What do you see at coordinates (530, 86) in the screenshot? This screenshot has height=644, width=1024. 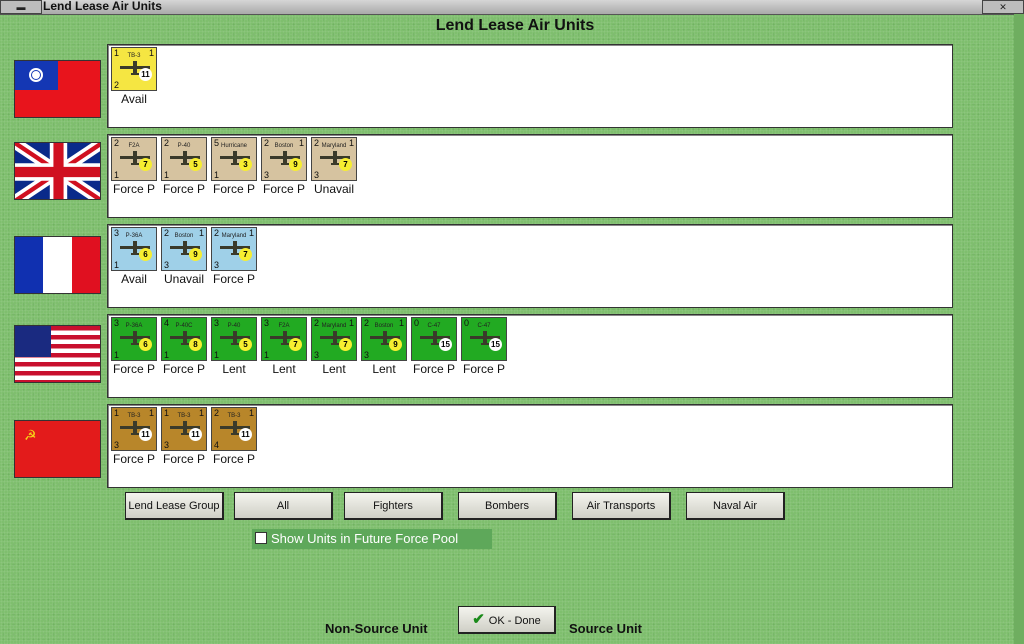 I see `china-units-panel: 1 1 TB-3 11 2 Avail` at bounding box center [530, 86].